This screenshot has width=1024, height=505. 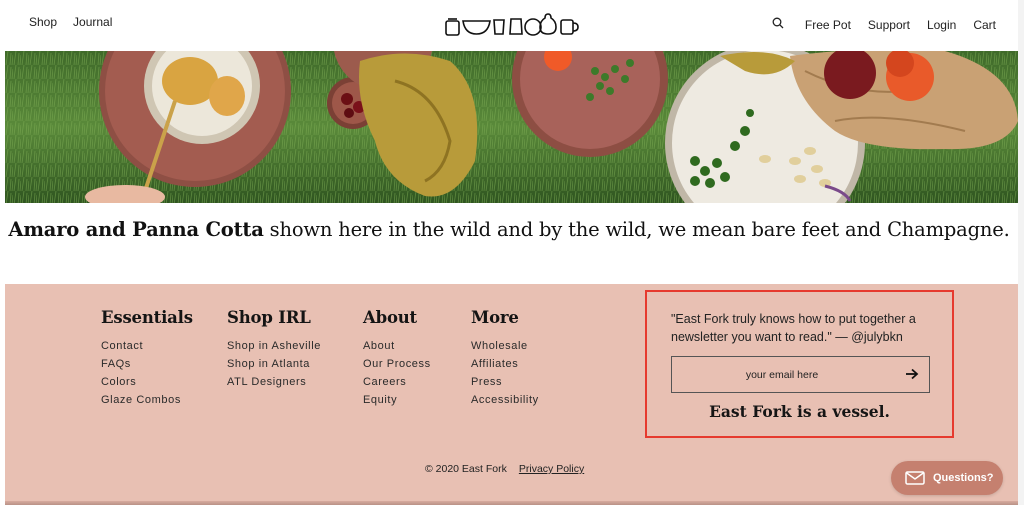 What do you see at coordinates (505, 382) in the screenshot?
I see `footer-link-press: Press` at bounding box center [505, 382].